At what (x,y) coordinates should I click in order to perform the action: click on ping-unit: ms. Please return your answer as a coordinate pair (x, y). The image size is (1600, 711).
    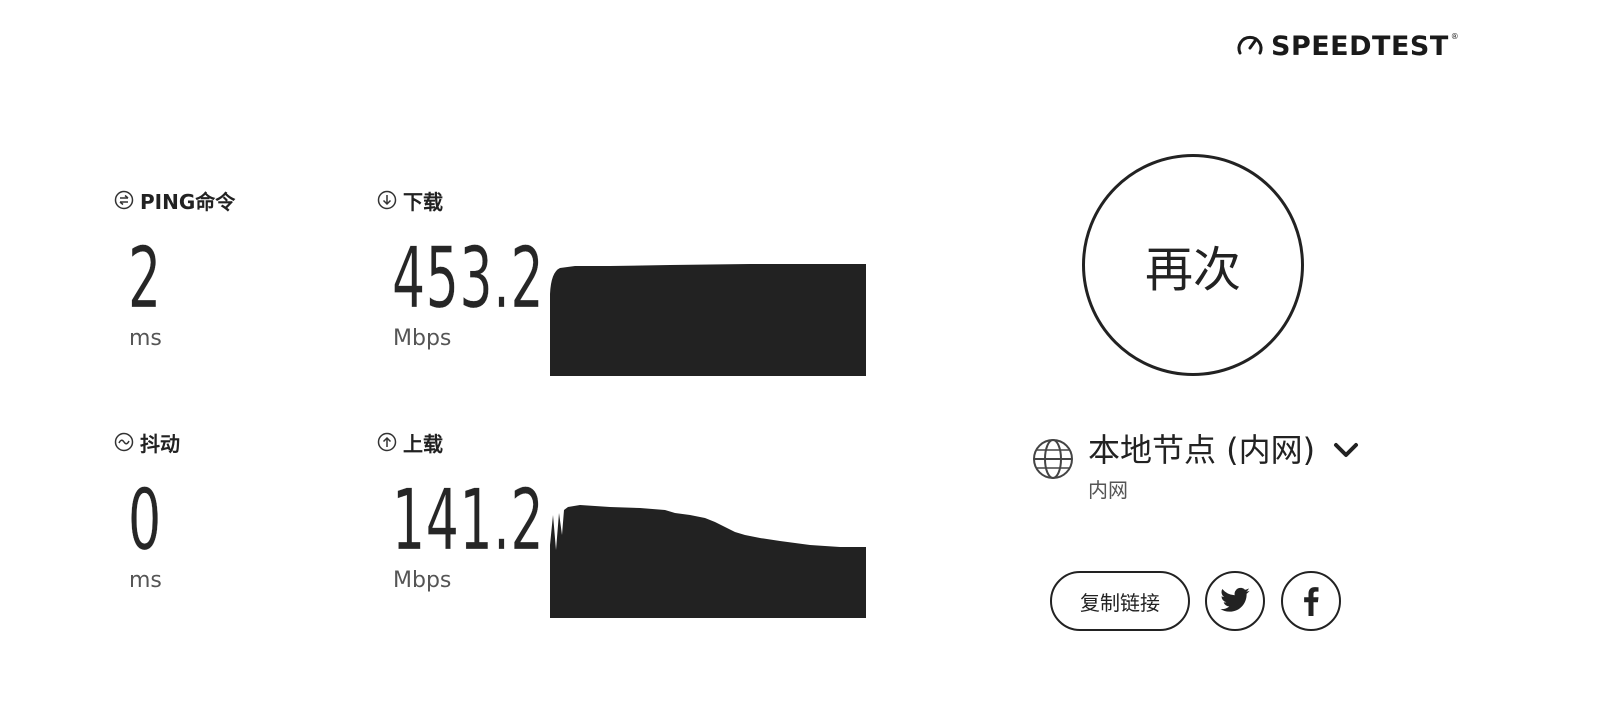
    Looking at the image, I should click on (145, 338).